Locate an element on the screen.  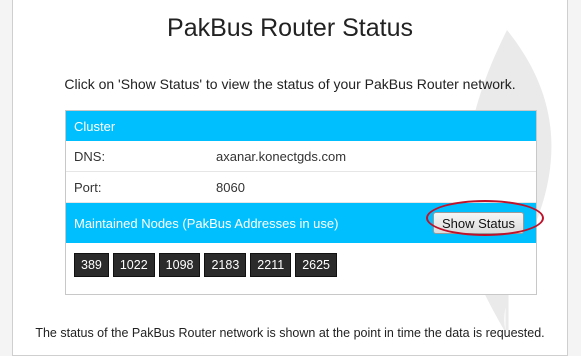
dns-value: axanar.konectgds.com is located at coordinates (281, 156).